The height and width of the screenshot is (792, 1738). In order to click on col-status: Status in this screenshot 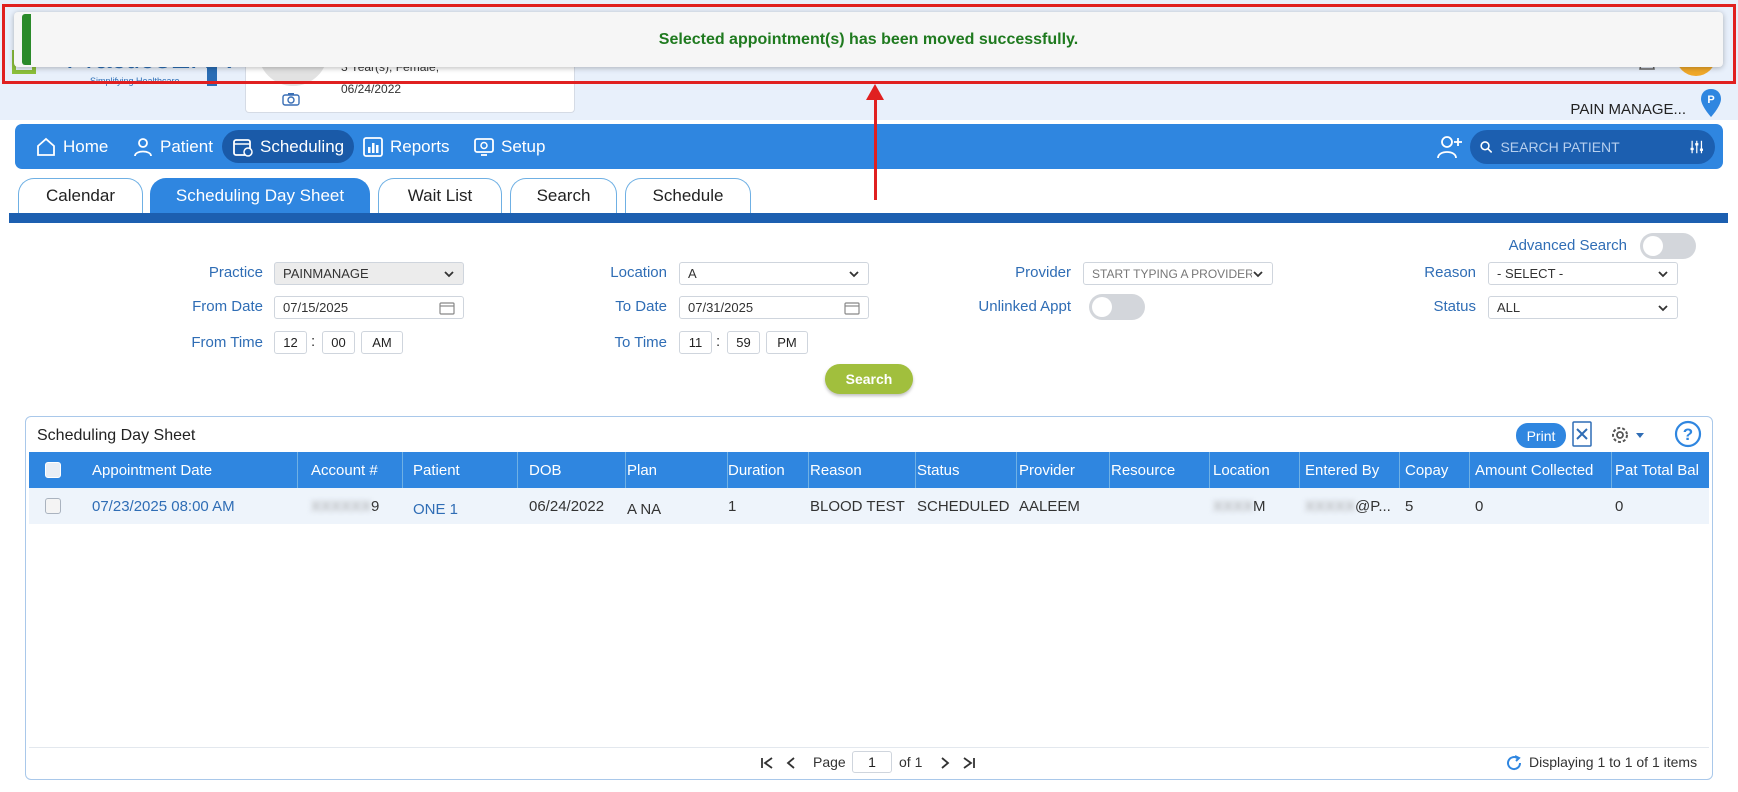, I will do `click(938, 470)`.